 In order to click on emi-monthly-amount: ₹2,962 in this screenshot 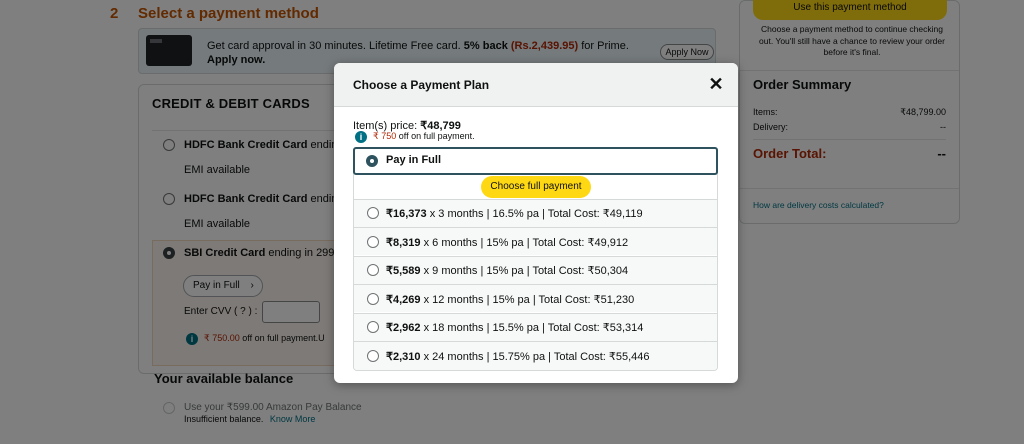, I will do `click(403, 328)`.